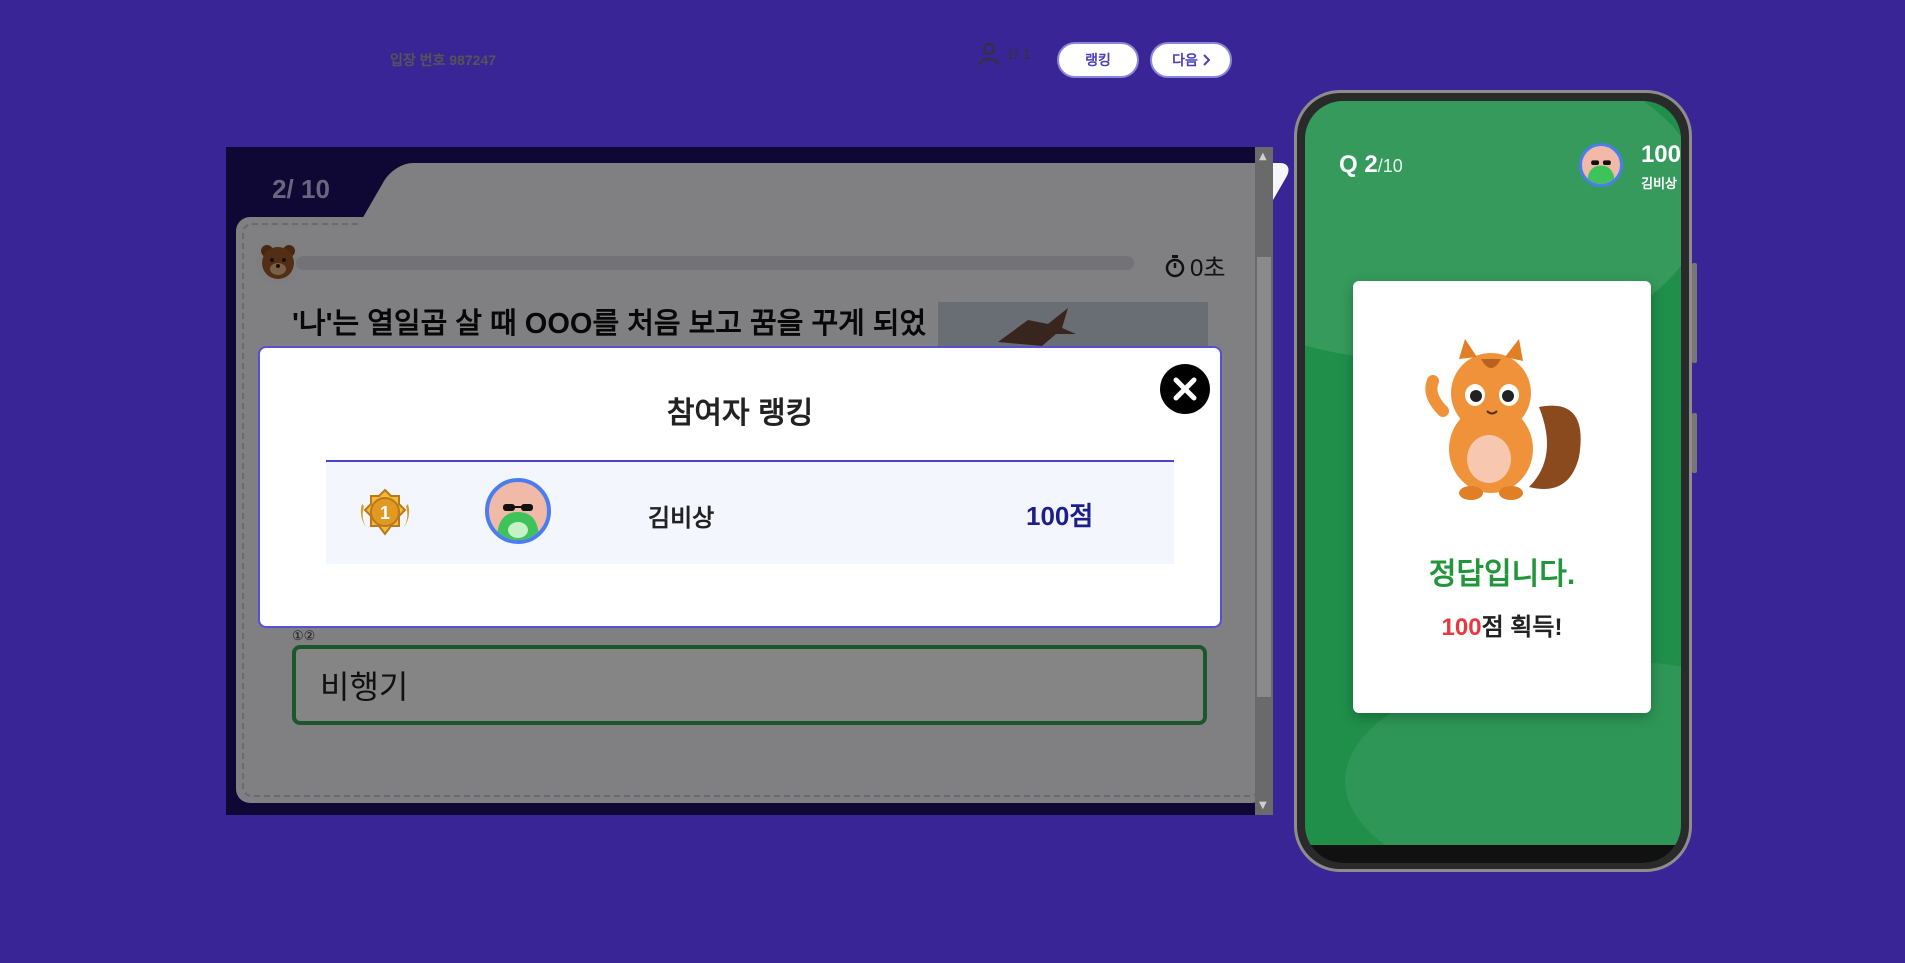 The image size is (1905, 963). I want to click on participant-score: 100점, so click(1060, 516).